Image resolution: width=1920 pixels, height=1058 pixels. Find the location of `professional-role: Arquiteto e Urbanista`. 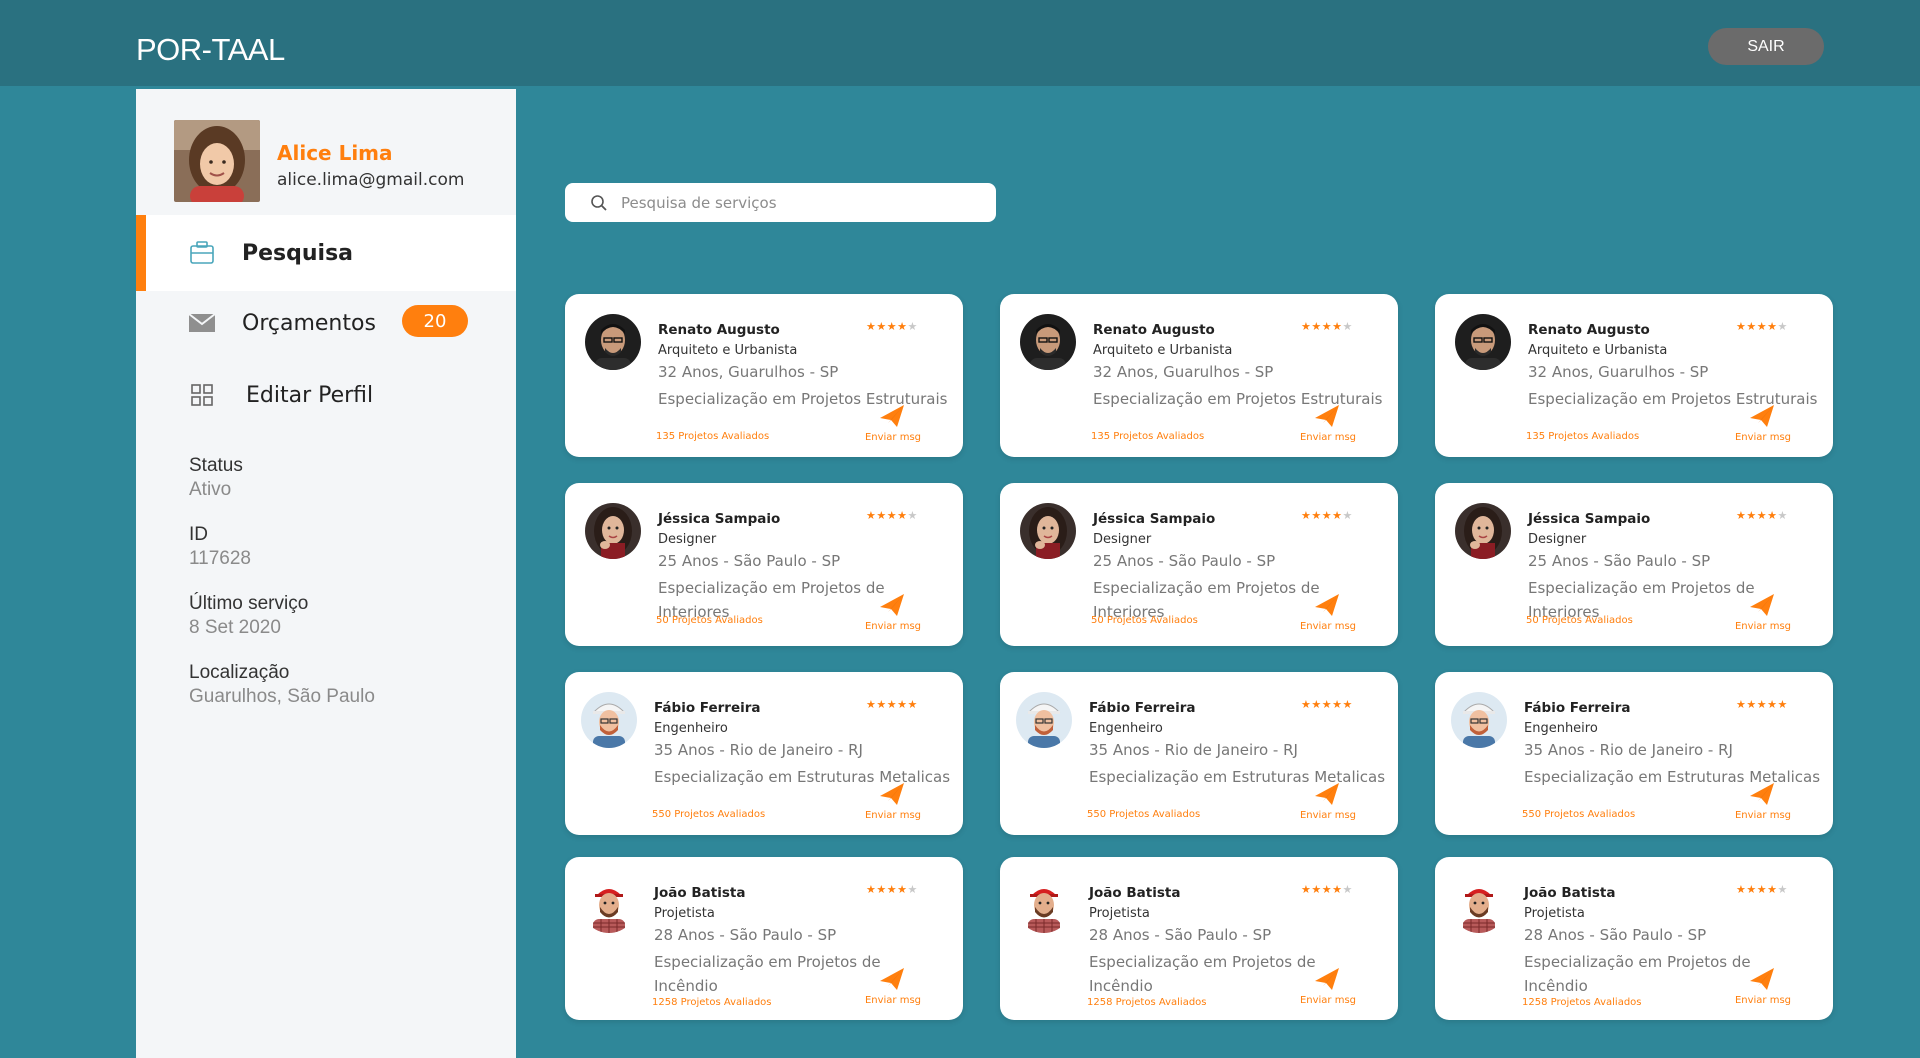

professional-role: Arquiteto e Urbanista is located at coordinates (1163, 350).